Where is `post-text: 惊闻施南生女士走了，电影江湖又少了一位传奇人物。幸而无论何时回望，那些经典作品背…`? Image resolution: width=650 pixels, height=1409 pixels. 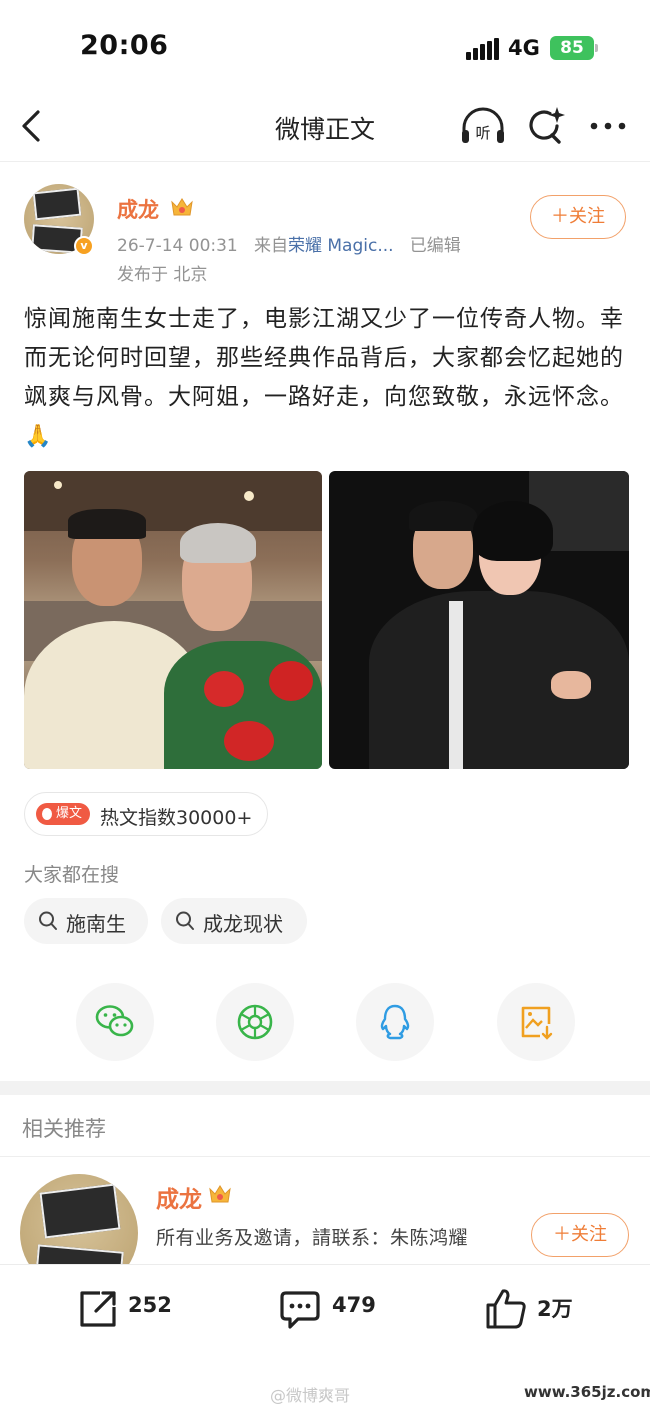
post-text: 惊闻施南生女士走了，电影江湖又少了一位传奇人物。幸而无论何时回望，那些经典作品背… is located at coordinates (324, 378).